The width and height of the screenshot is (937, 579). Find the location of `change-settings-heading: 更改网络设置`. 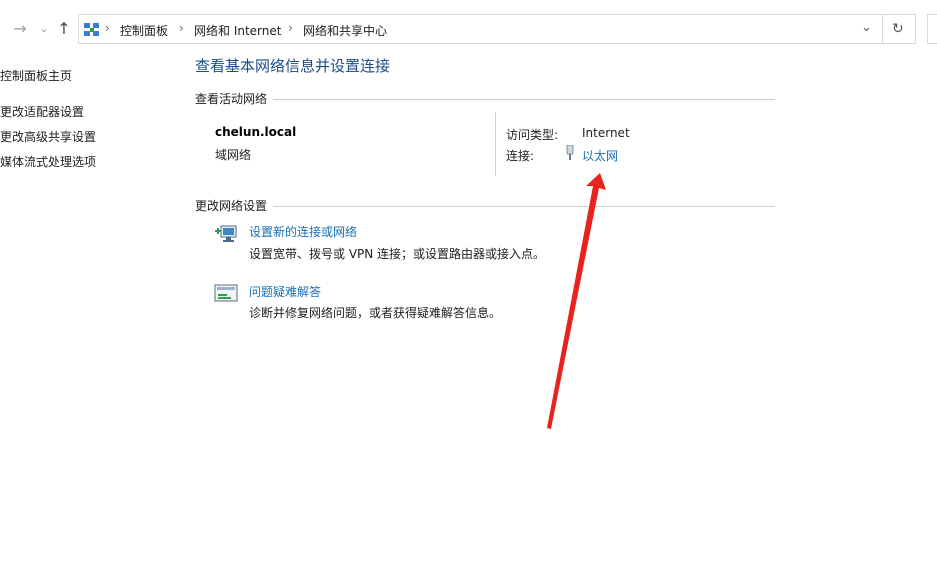

change-settings-heading: 更改网络设置 is located at coordinates (234, 205).